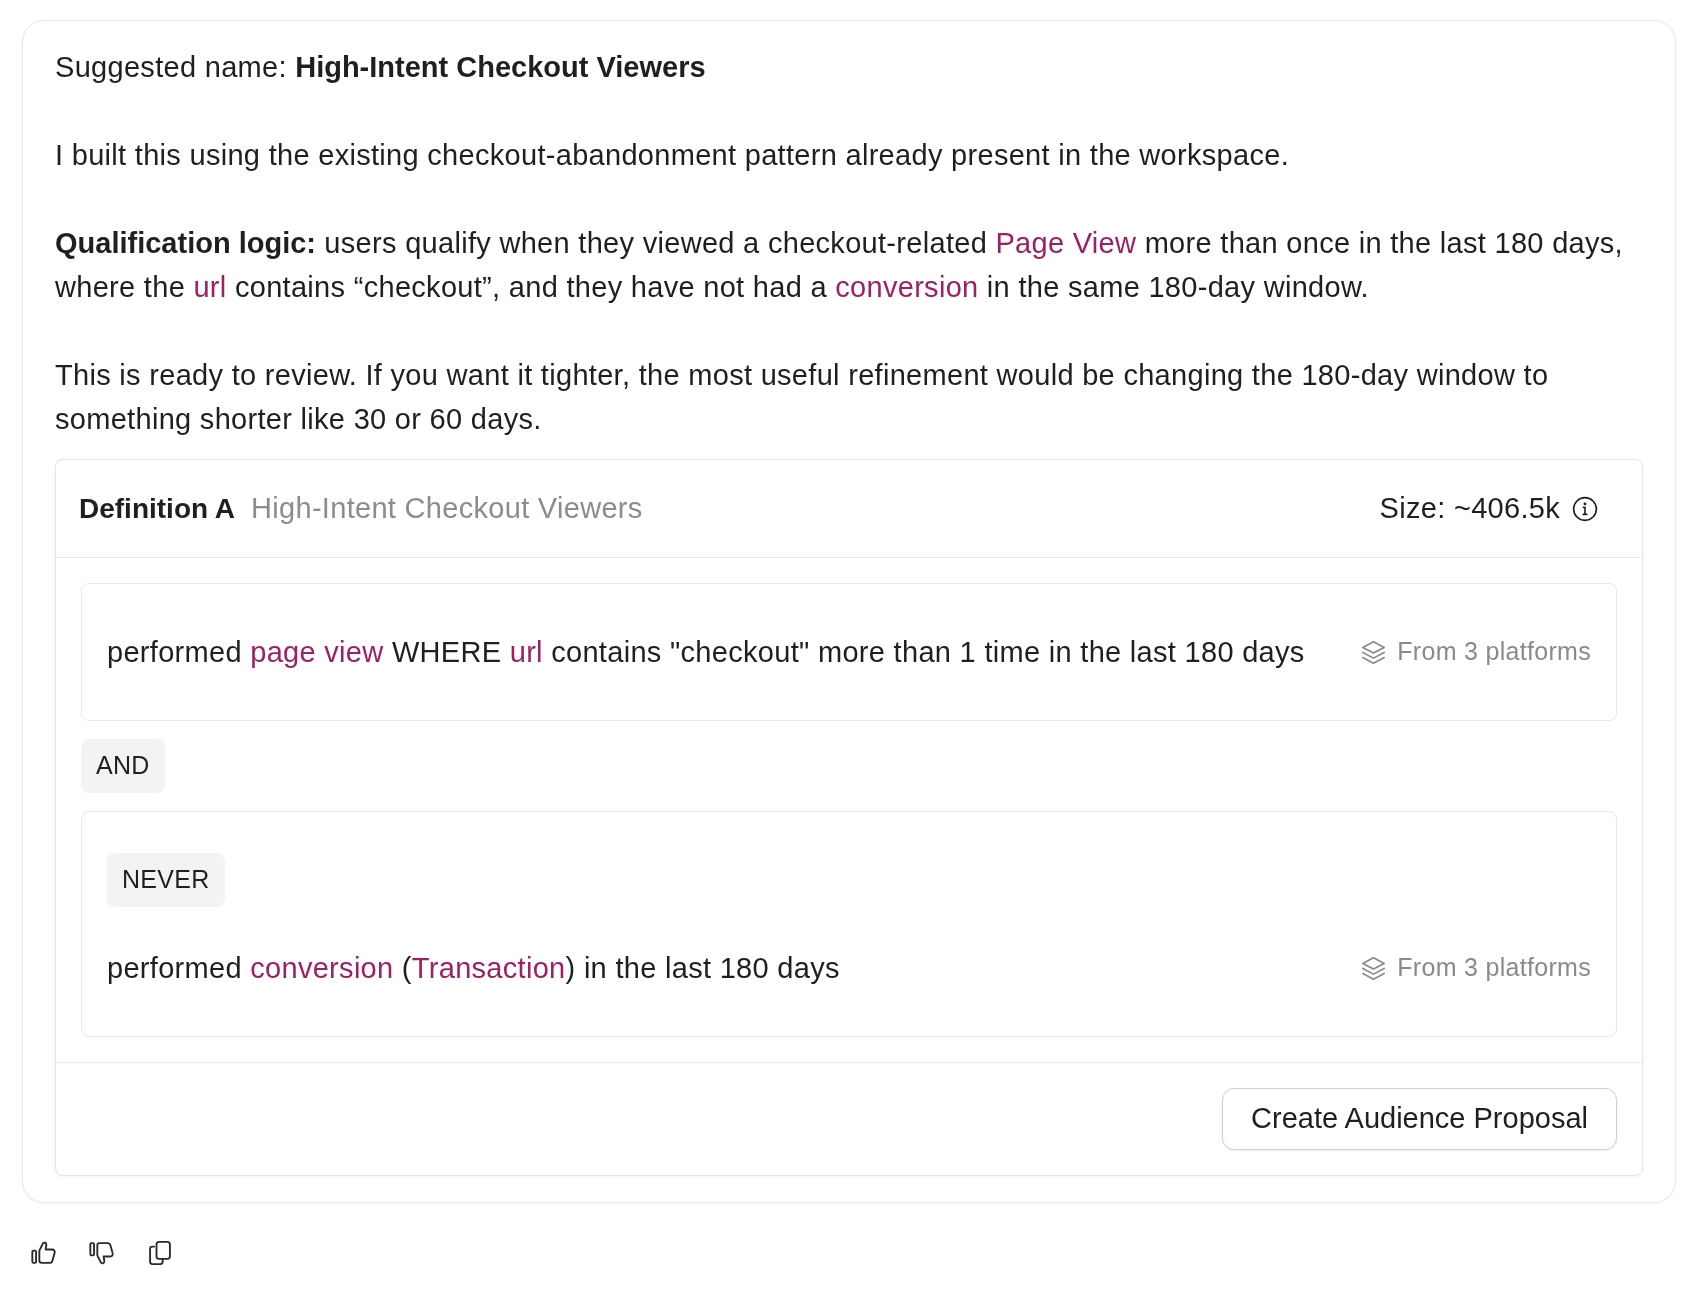 The image size is (1706, 1290). I want to click on thumbs-up-icon, so click(44, 1253).